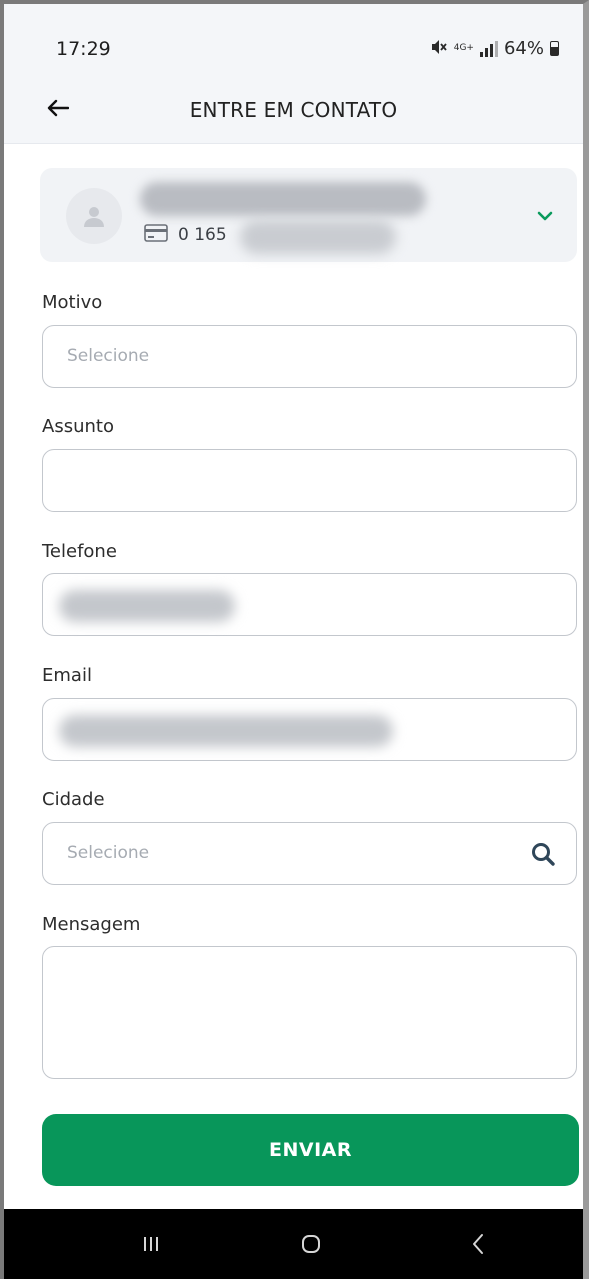 Image resolution: width=589 pixels, height=1279 pixels. What do you see at coordinates (318, 237) in the screenshot?
I see `account-number-redacted` at bounding box center [318, 237].